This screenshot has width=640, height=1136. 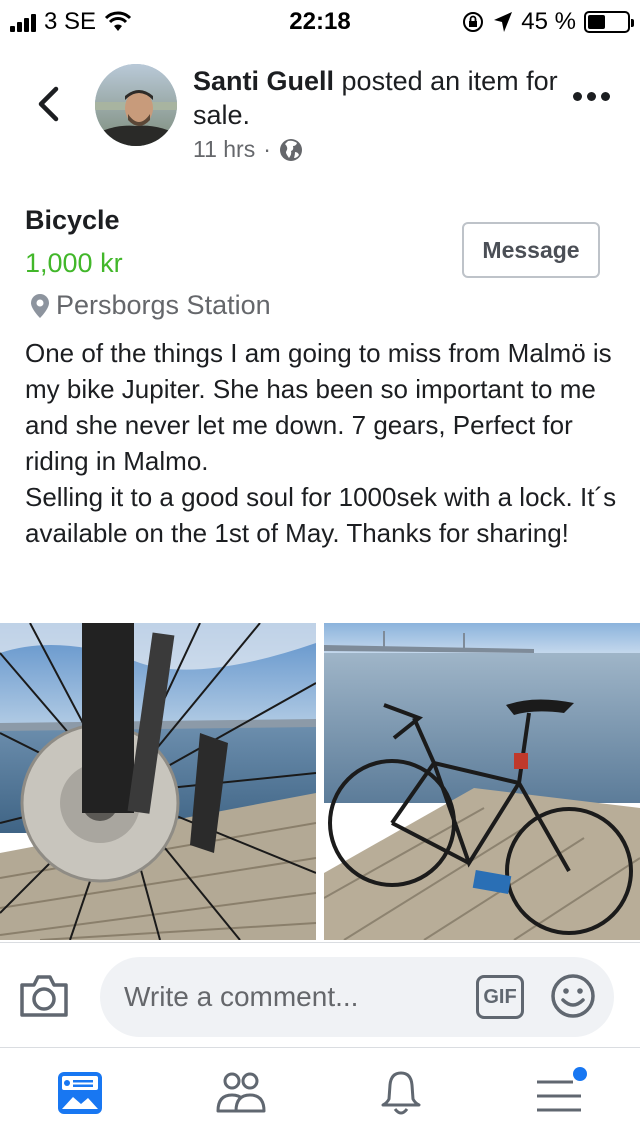 What do you see at coordinates (320, 1091) in the screenshot?
I see `tab-bar` at bounding box center [320, 1091].